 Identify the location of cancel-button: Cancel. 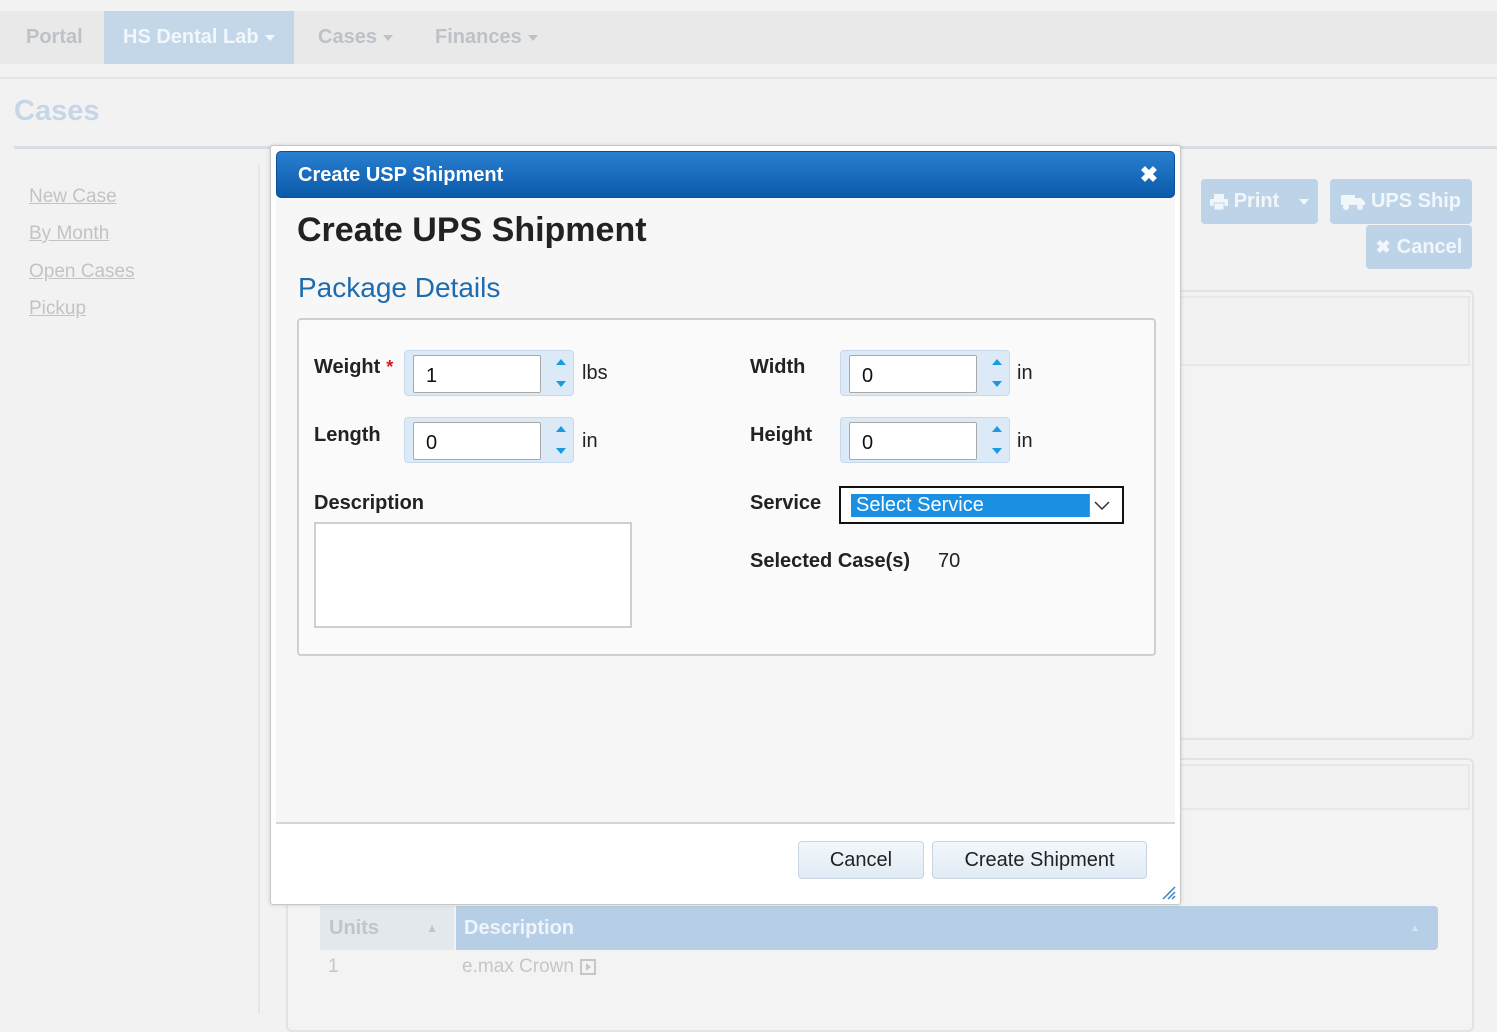
(861, 860).